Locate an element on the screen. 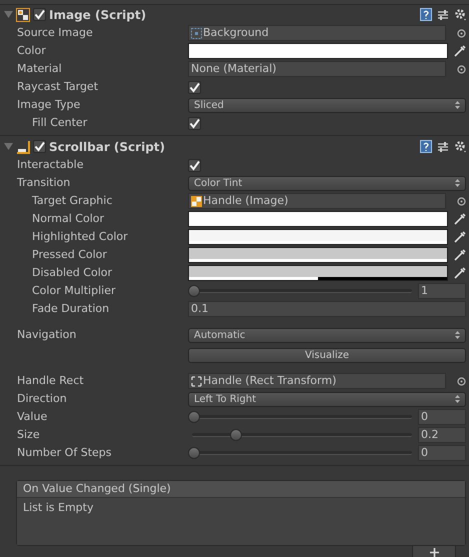  property-label: Color is located at coordinates (31, 50).